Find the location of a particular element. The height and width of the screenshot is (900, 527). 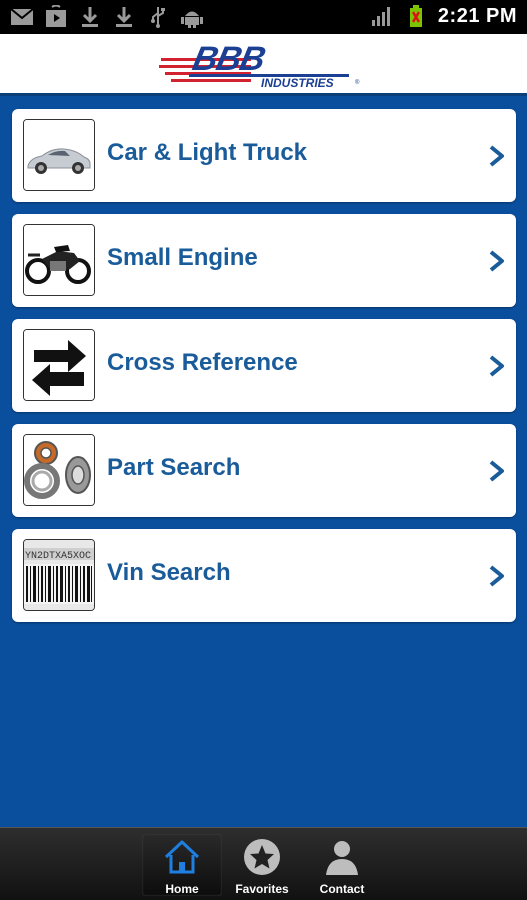

menu-item-vin-search: YN2DTXA5XOC Vin Search is located at coordinates (264, 575).